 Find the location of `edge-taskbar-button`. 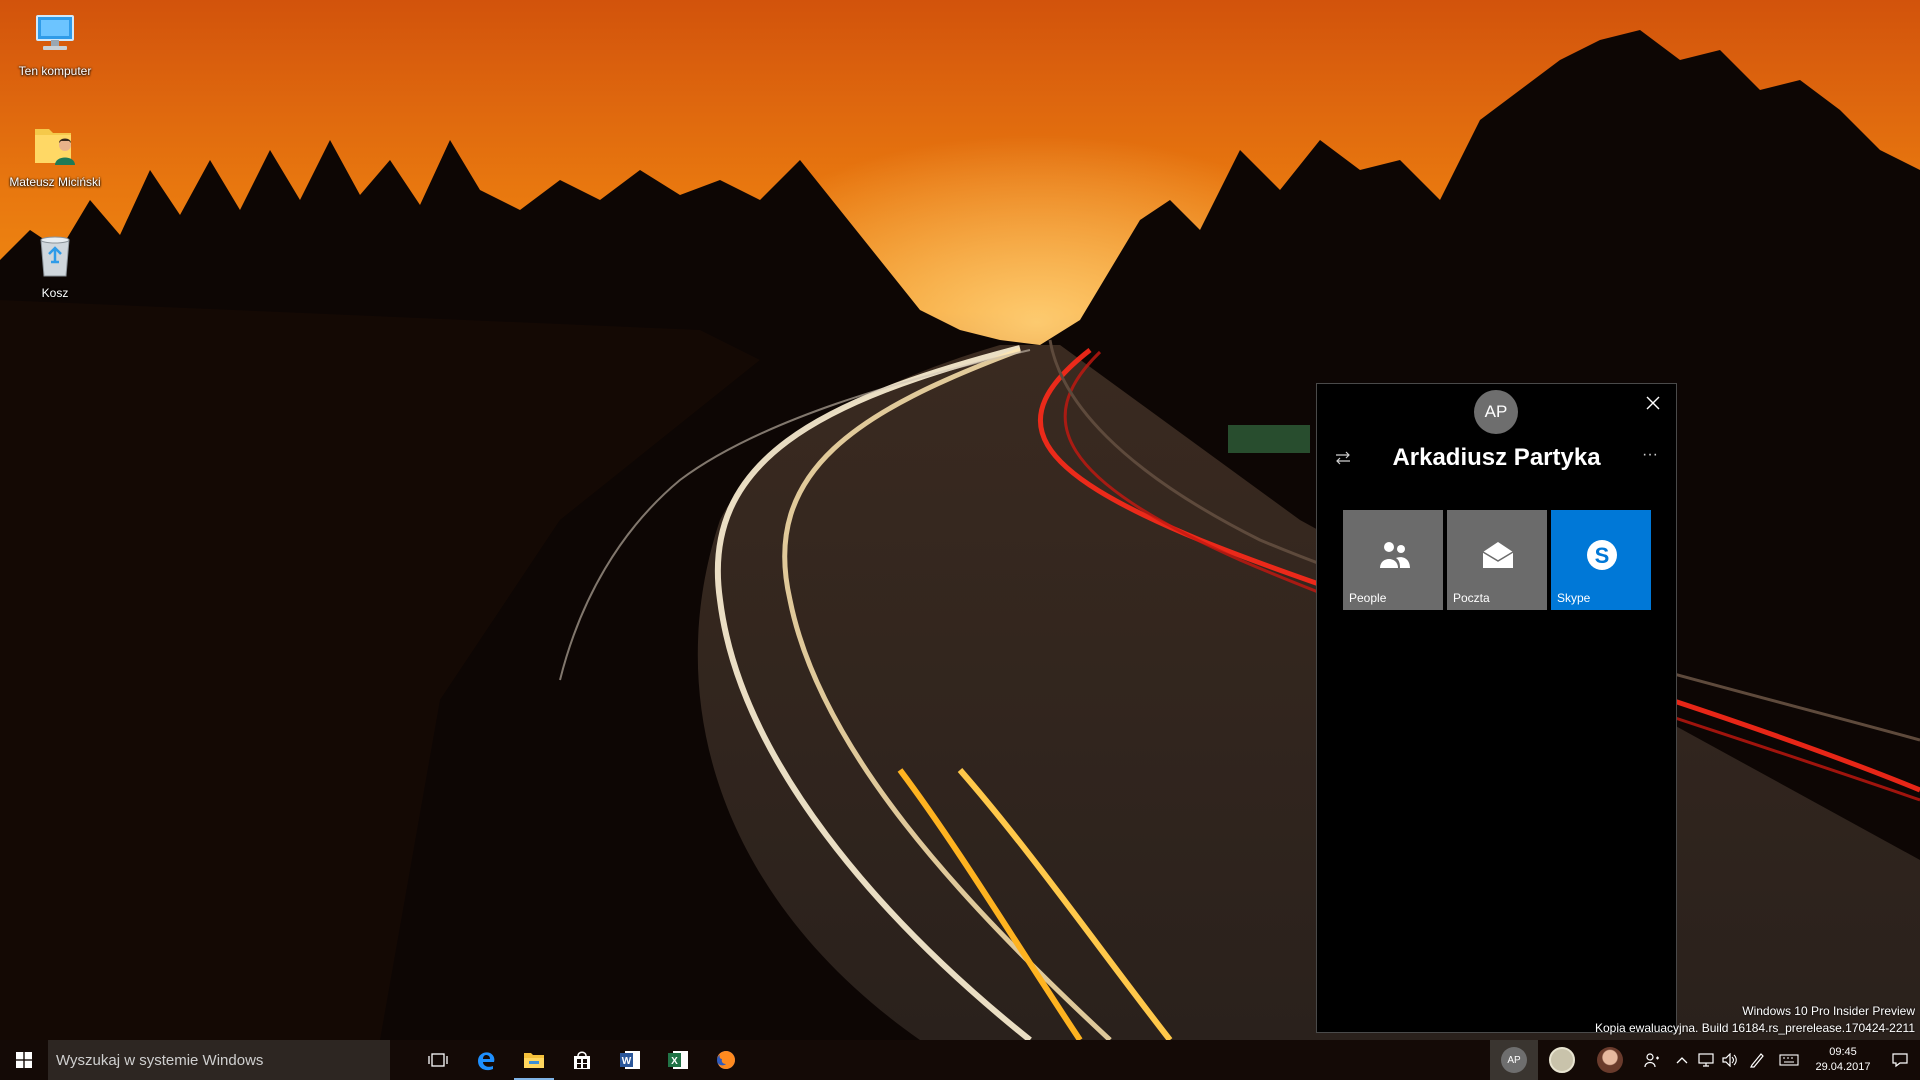

edge-taskbar-button is located at coordinates (486, 1060).